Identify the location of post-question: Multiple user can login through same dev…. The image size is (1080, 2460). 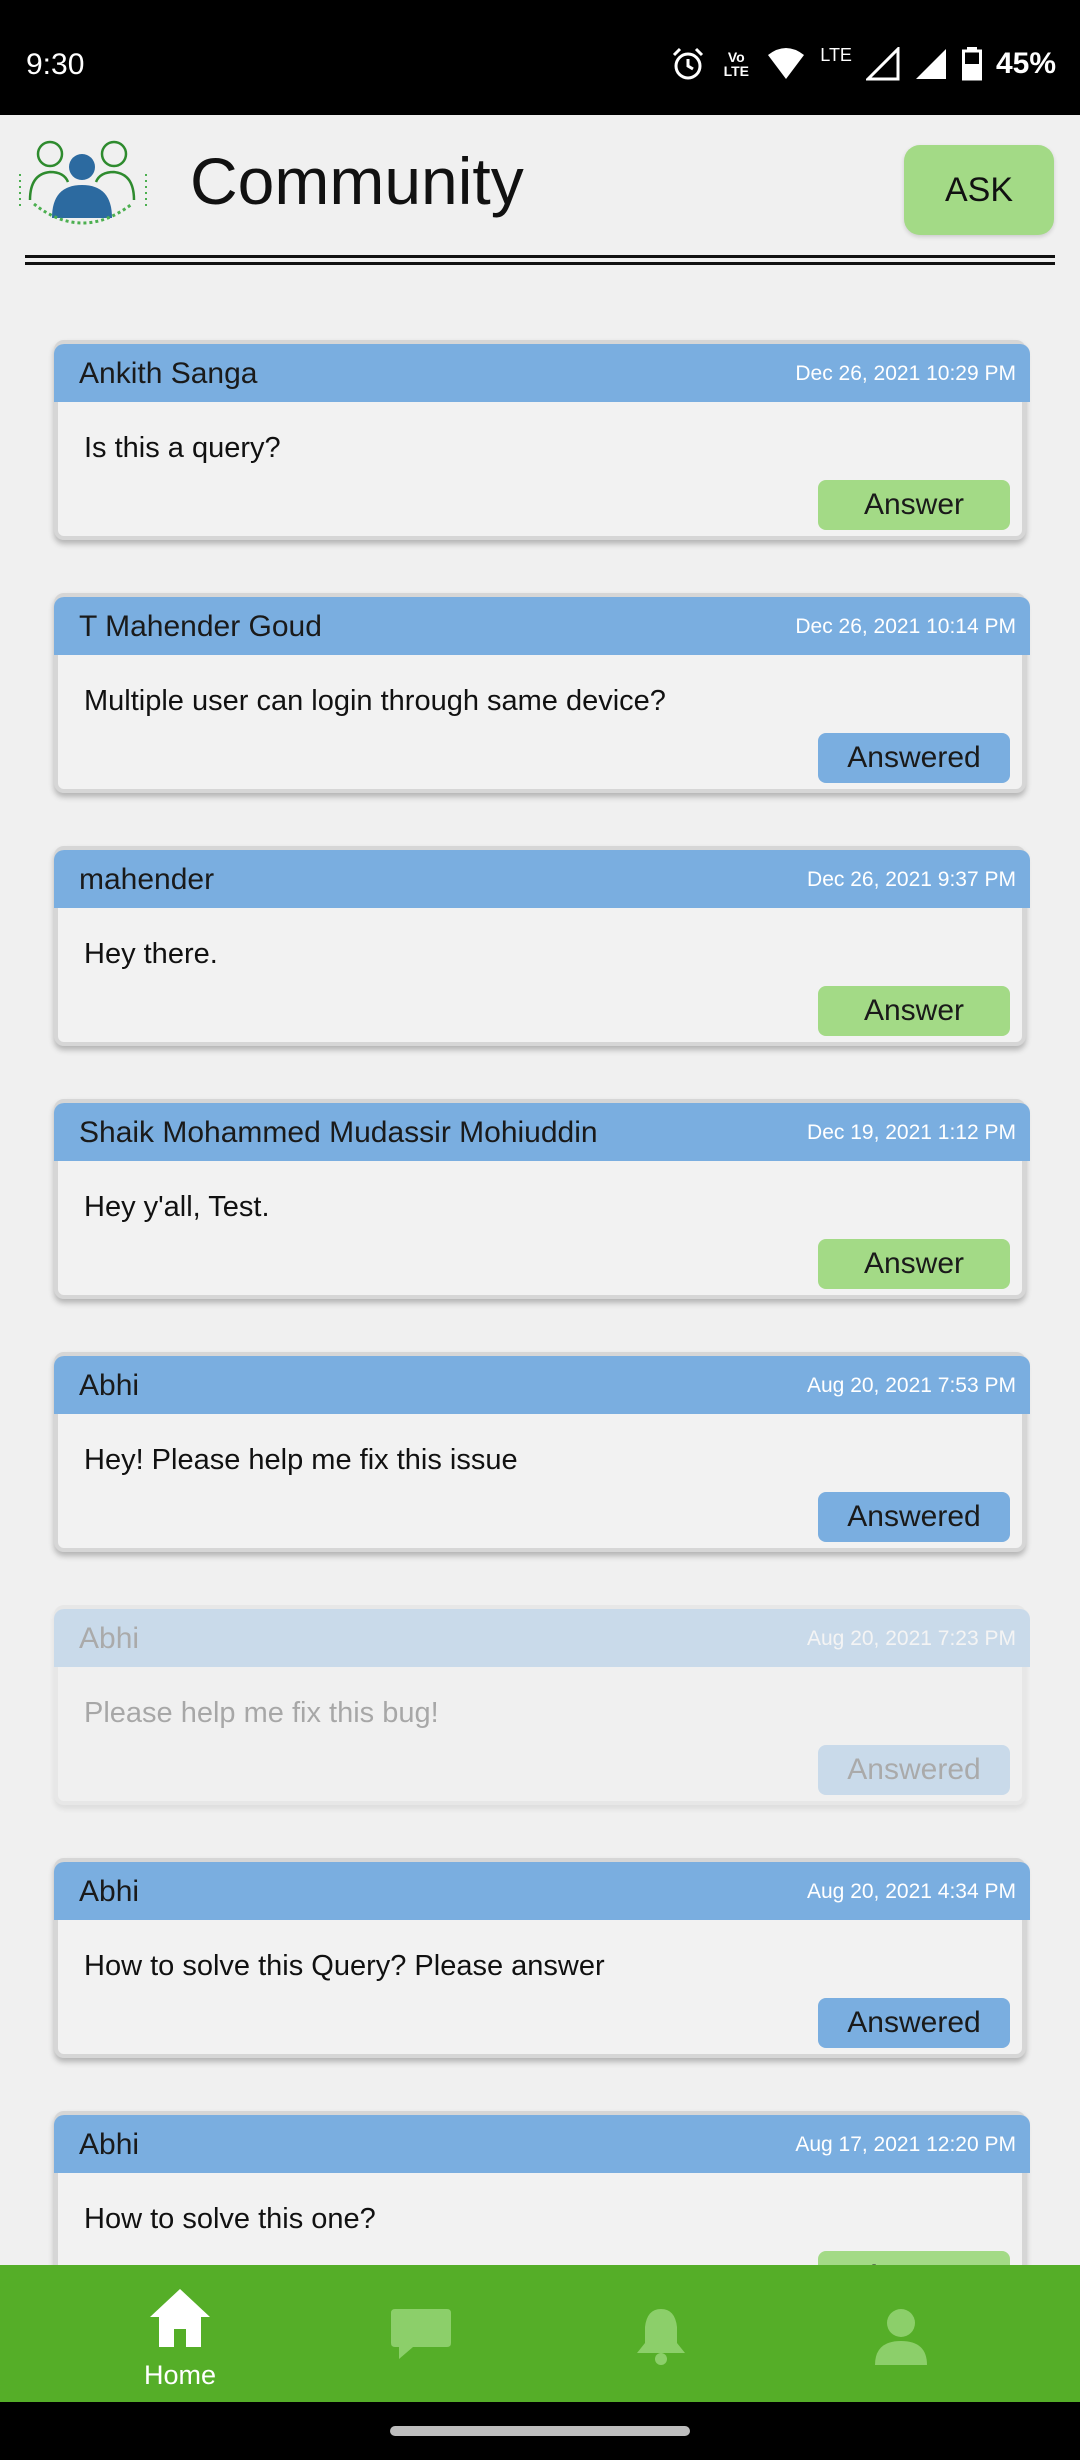
(375, 701).